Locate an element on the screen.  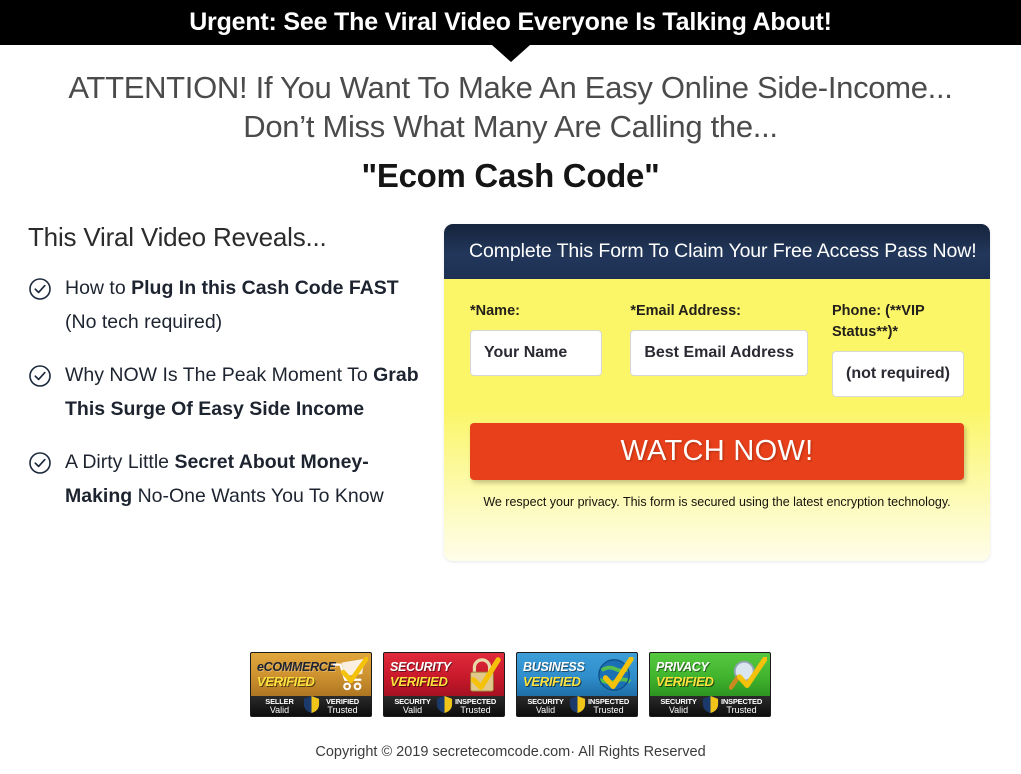
trust-badge-top: eCOMMERCE VERIFIED is located at coordinates (311, 674).